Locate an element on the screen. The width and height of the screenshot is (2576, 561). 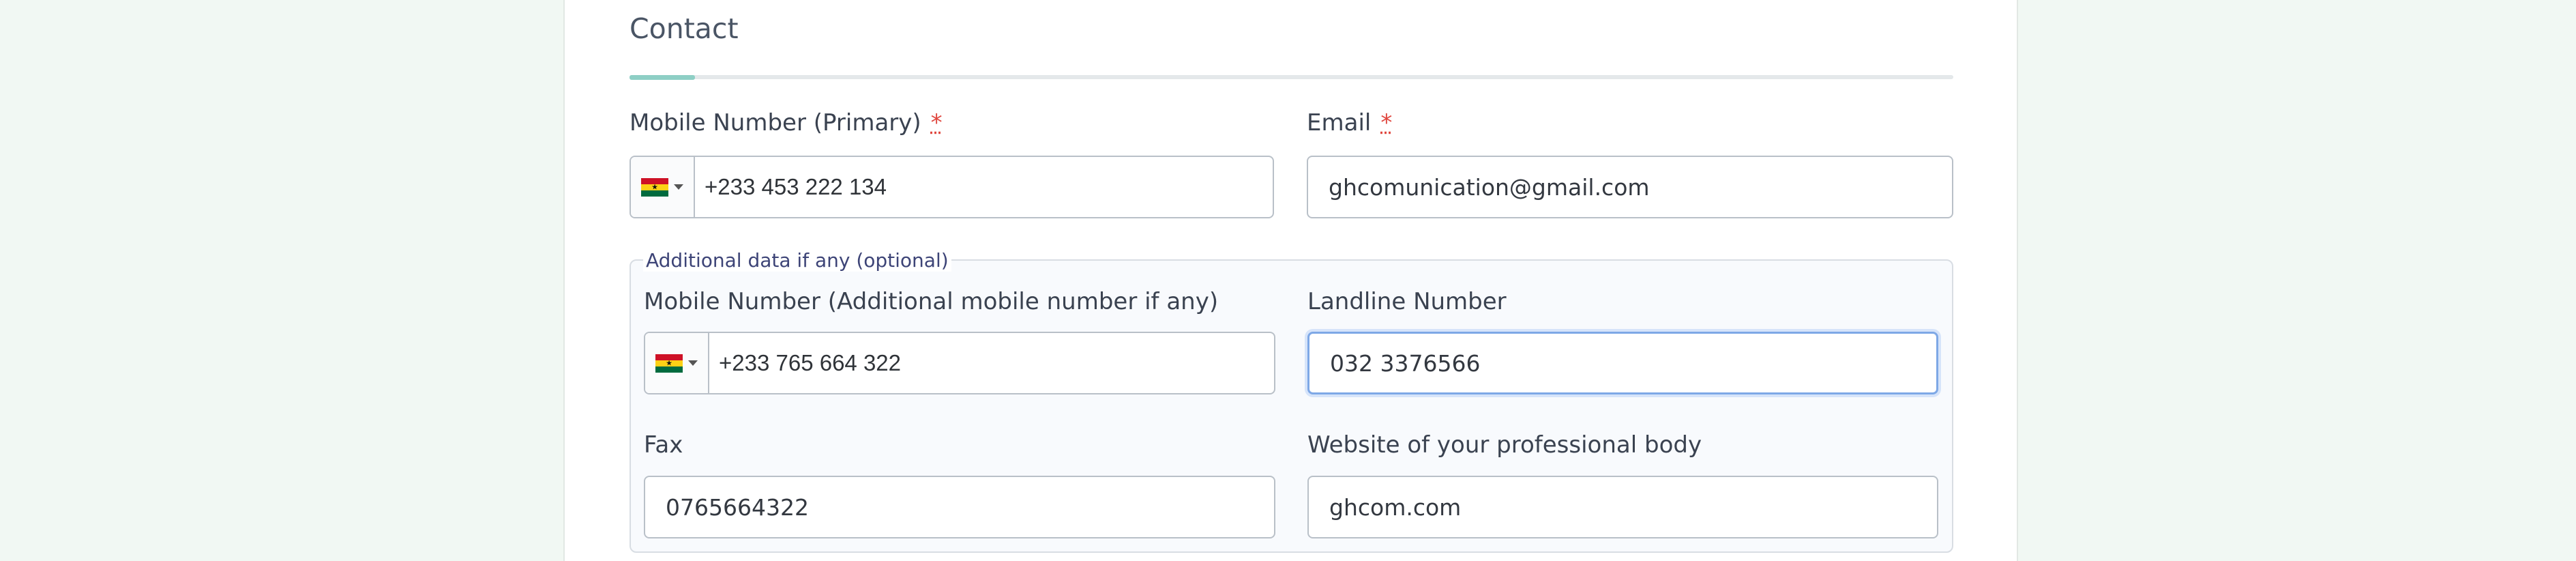
email-label: Email * is located at coordinates (1349, 122).